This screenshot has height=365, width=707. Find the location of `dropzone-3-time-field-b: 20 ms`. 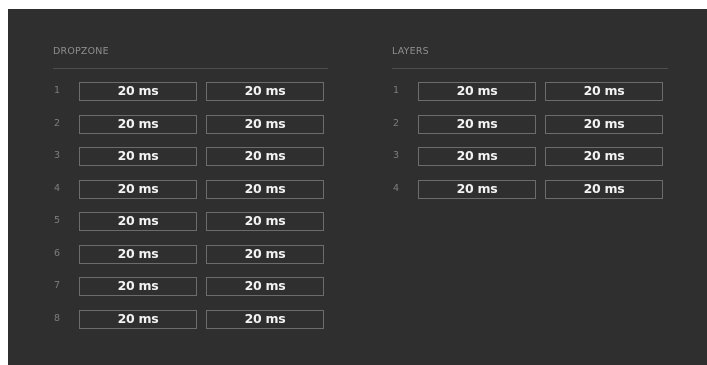

dropzone-3-time-field-b: 20 ms is located at coordinates (265, 156).